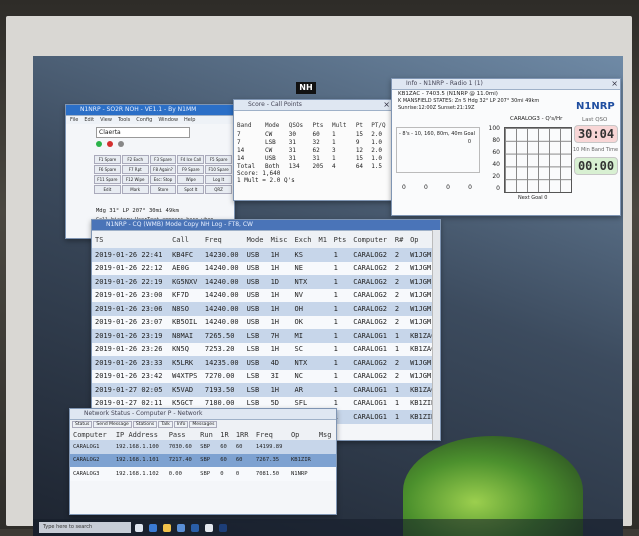  What do you see at coordinates (203, 414) in the screenshot?
I see `network-window-titlebar: Network Status - Computer P - Network` at bounding box center [203, 414].